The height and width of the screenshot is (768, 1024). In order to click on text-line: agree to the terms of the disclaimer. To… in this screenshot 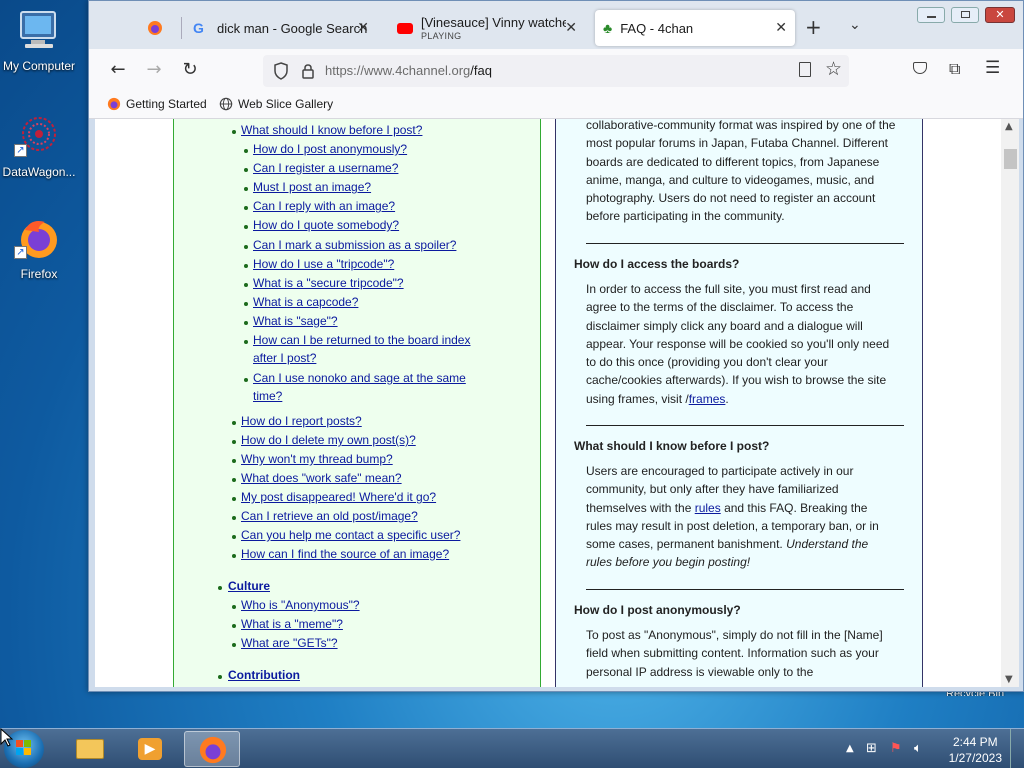, I will do `click(720, 307)`.